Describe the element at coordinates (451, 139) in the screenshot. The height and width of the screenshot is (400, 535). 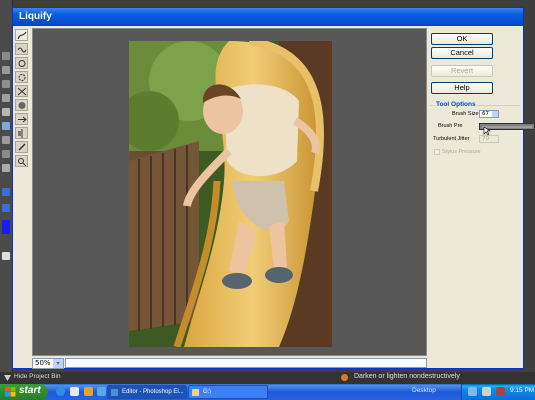
I see `turbulent-jitter-label: Turbulent Jitter` at that location.